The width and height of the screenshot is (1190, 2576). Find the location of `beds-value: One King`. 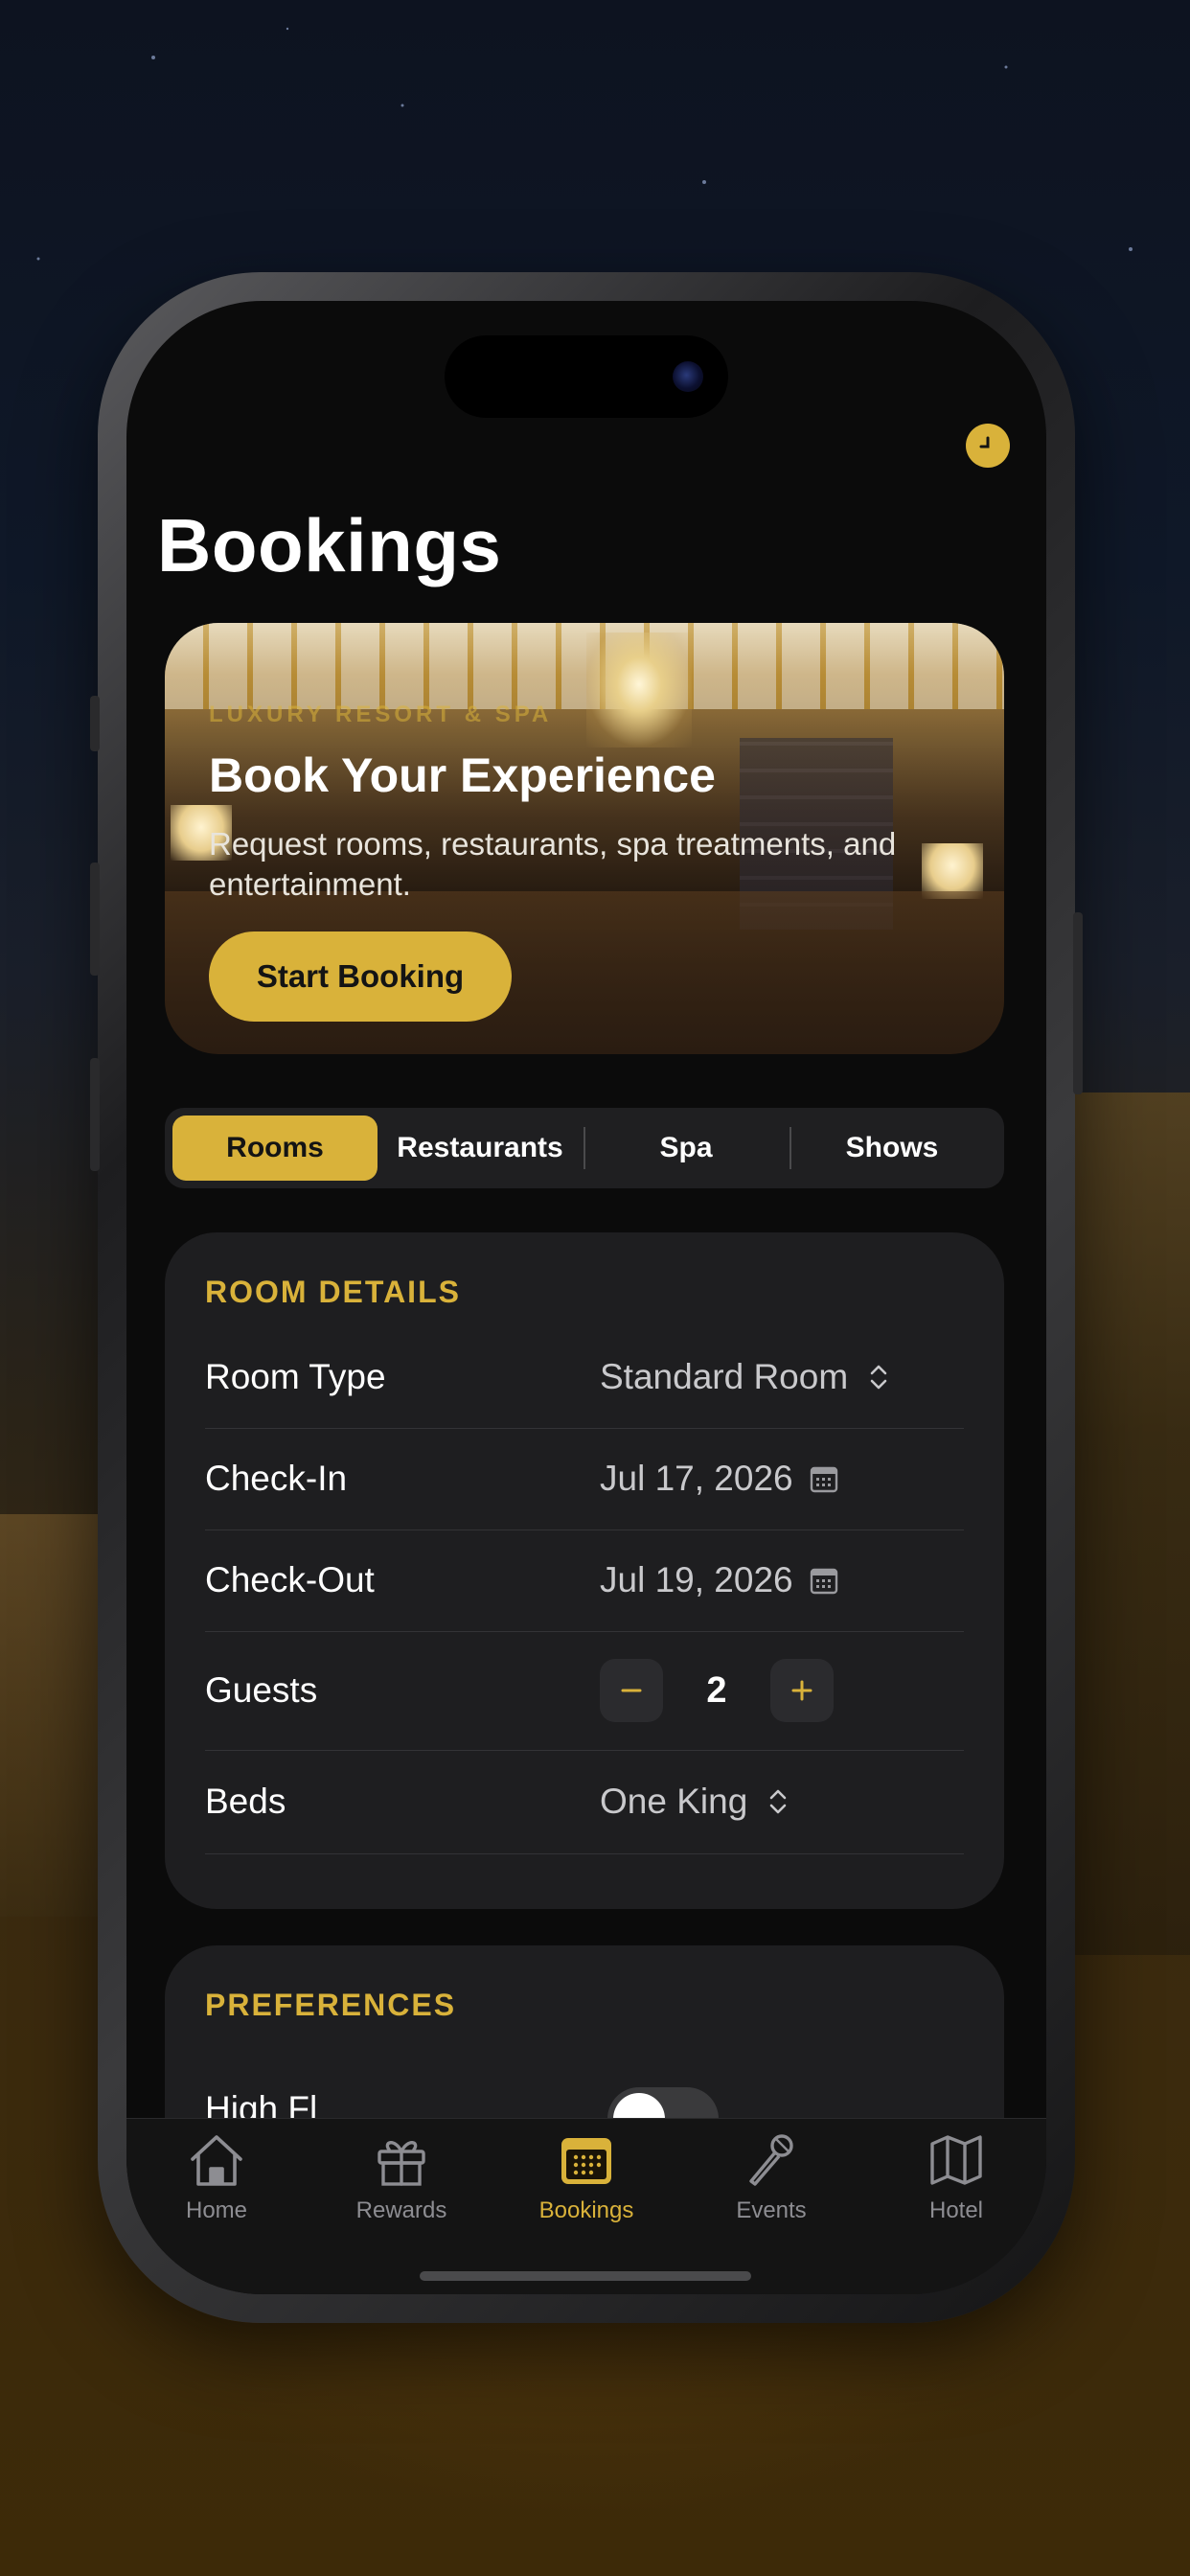

beds-value: One King is located at coordinates (674, 1801).